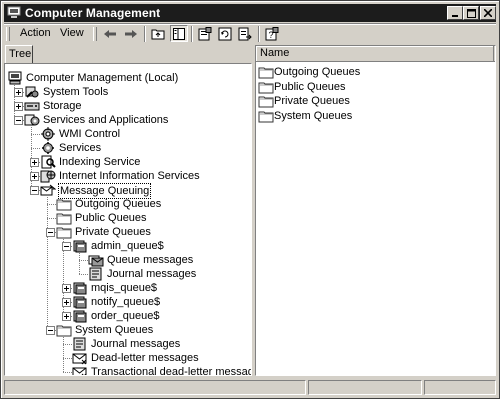  What do you see at coordinates (128, 92) in the screenshot?
I see `tree-item: System Tools` at bounding box center [128, 92].